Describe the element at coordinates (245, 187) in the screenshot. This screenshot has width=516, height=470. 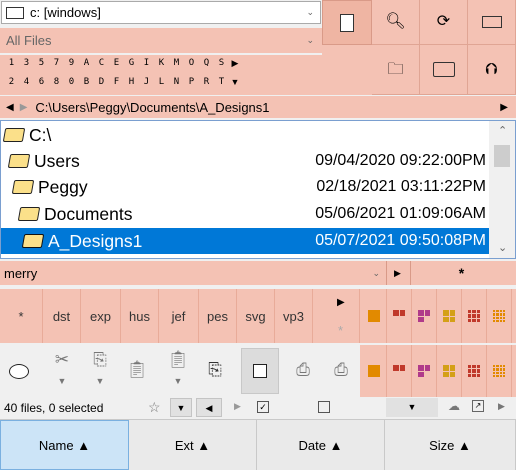
I see `tree-item: Peggy 02/18/2021 03:11:22PM` at that location.